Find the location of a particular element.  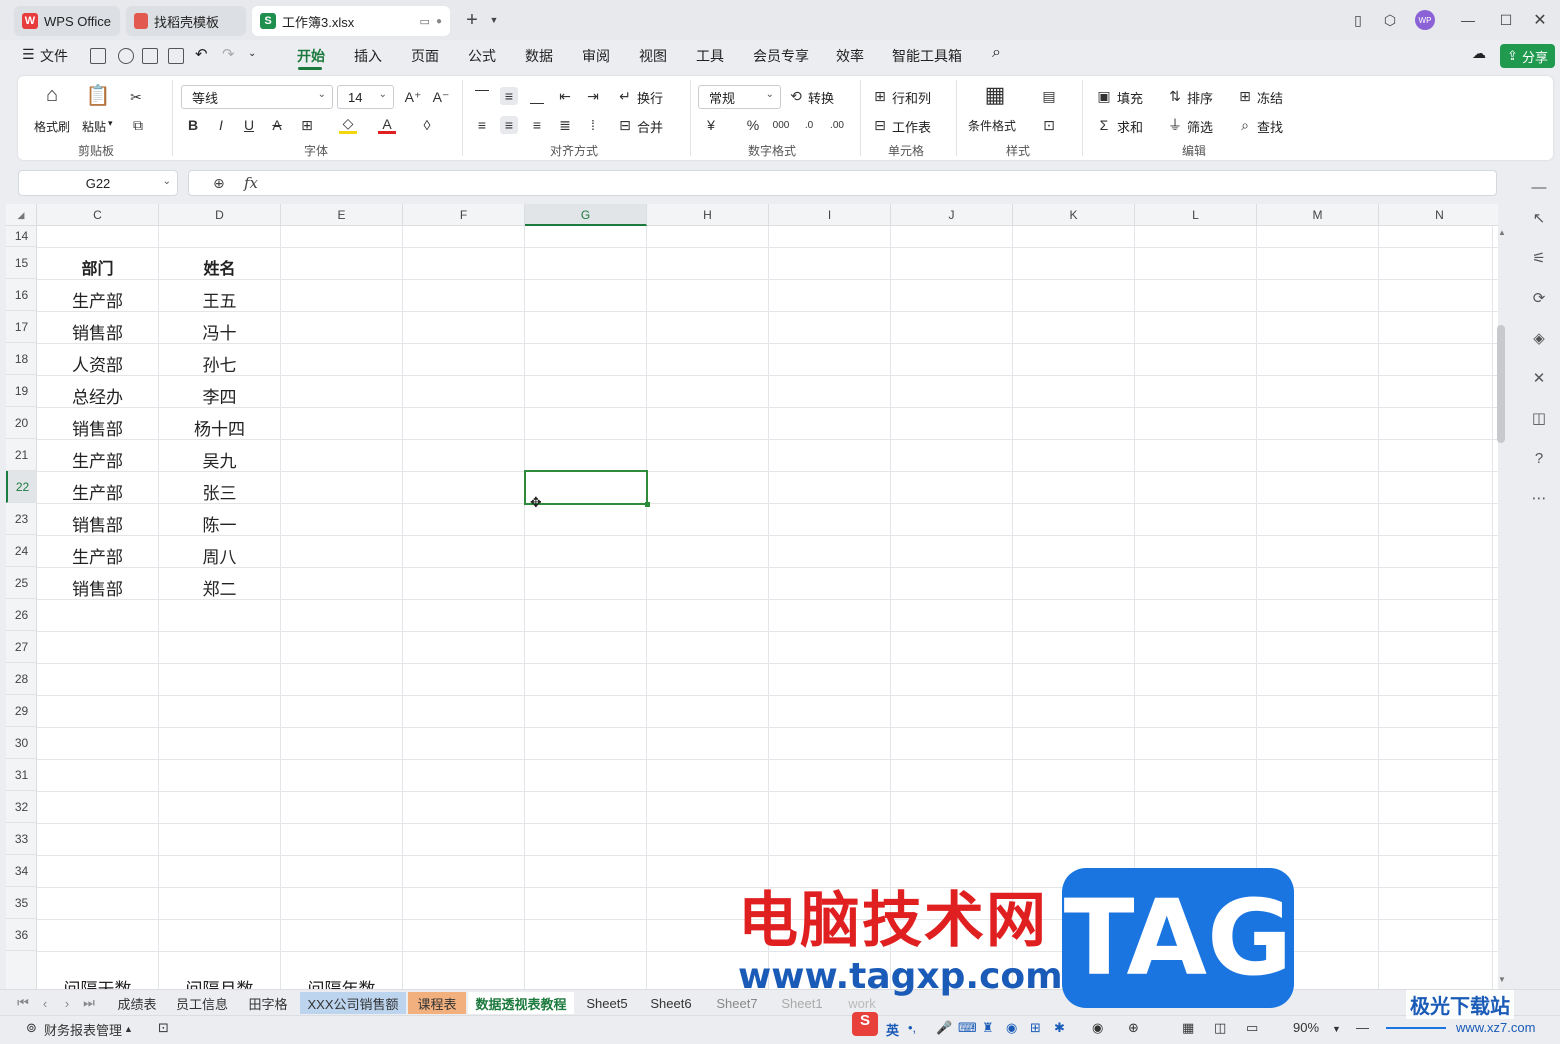

filter-button: 筛选 is located at coordinates (1200, 126).